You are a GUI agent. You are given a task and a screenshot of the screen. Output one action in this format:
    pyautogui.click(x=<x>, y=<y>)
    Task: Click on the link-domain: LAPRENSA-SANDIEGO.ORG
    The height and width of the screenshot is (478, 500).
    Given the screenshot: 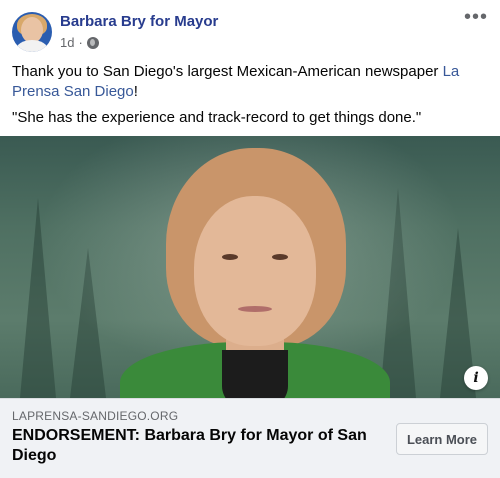 What is the action you would take?
    pyautogui.click(x=95, y=416)
    